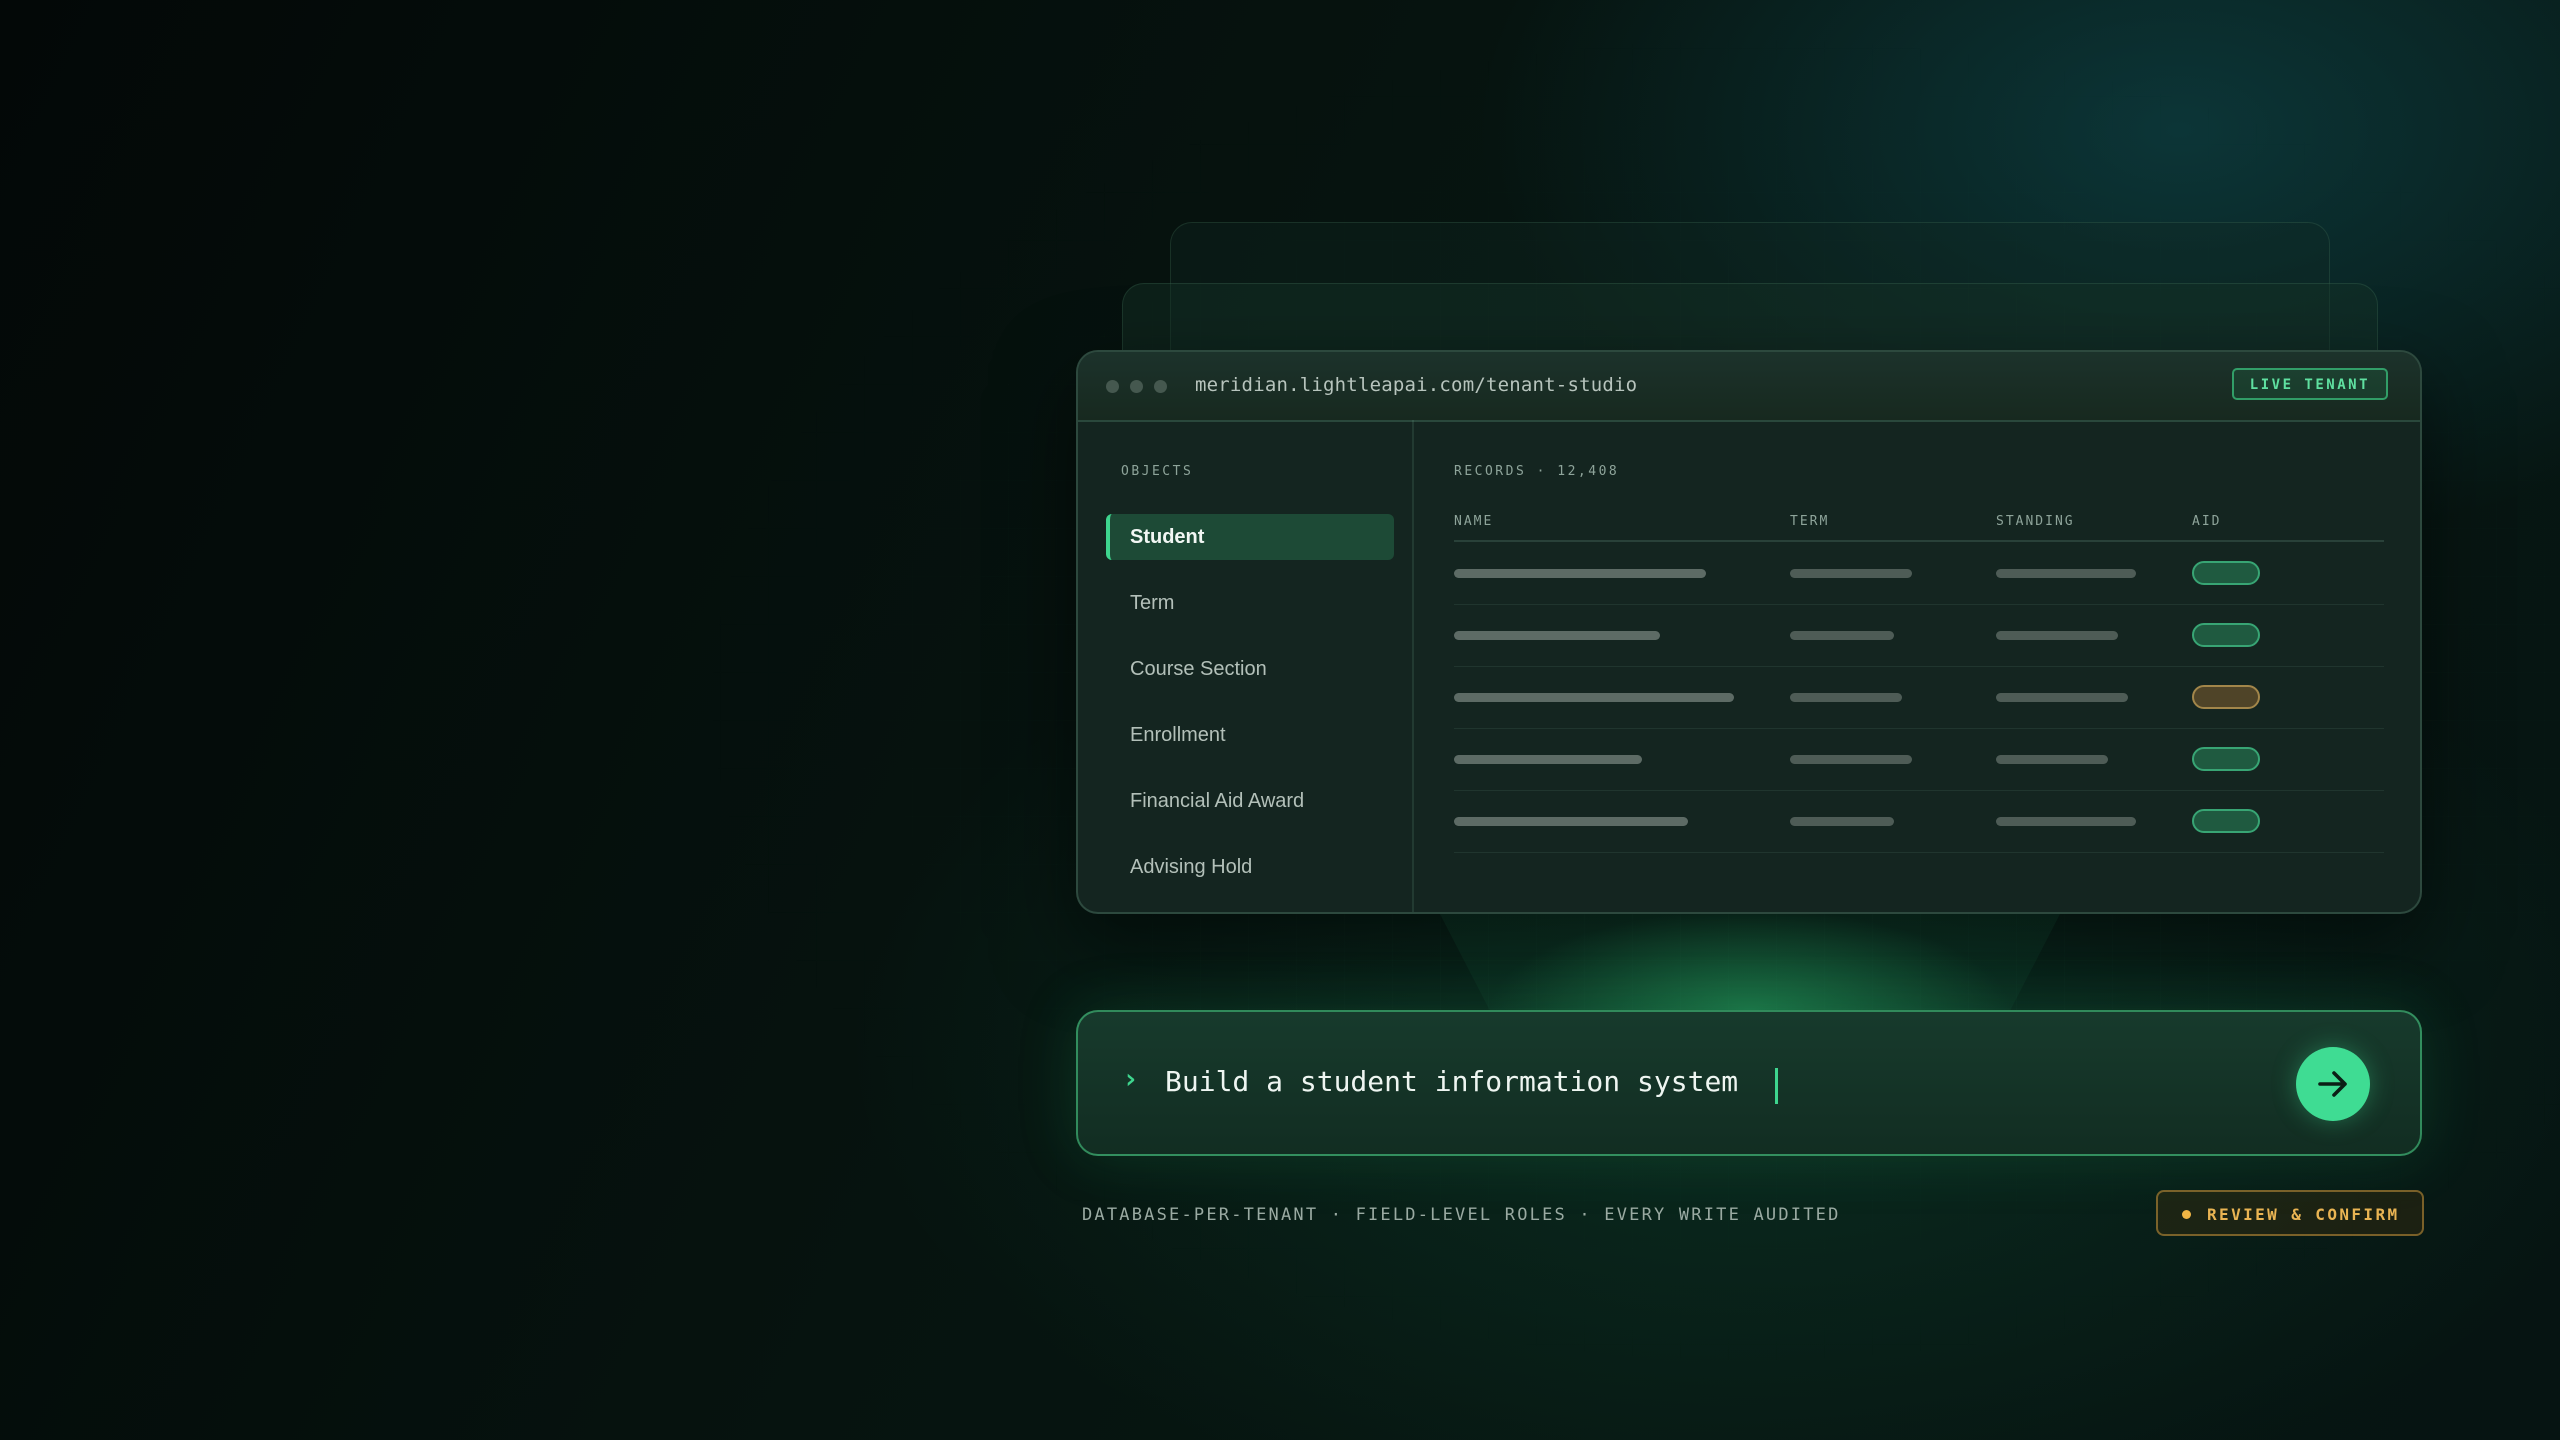 This screenshot has height=1440, width=2560. Describe the element at coordinates (2186, 1214) in the screenshot. I see `status-dot-icon` at that location.